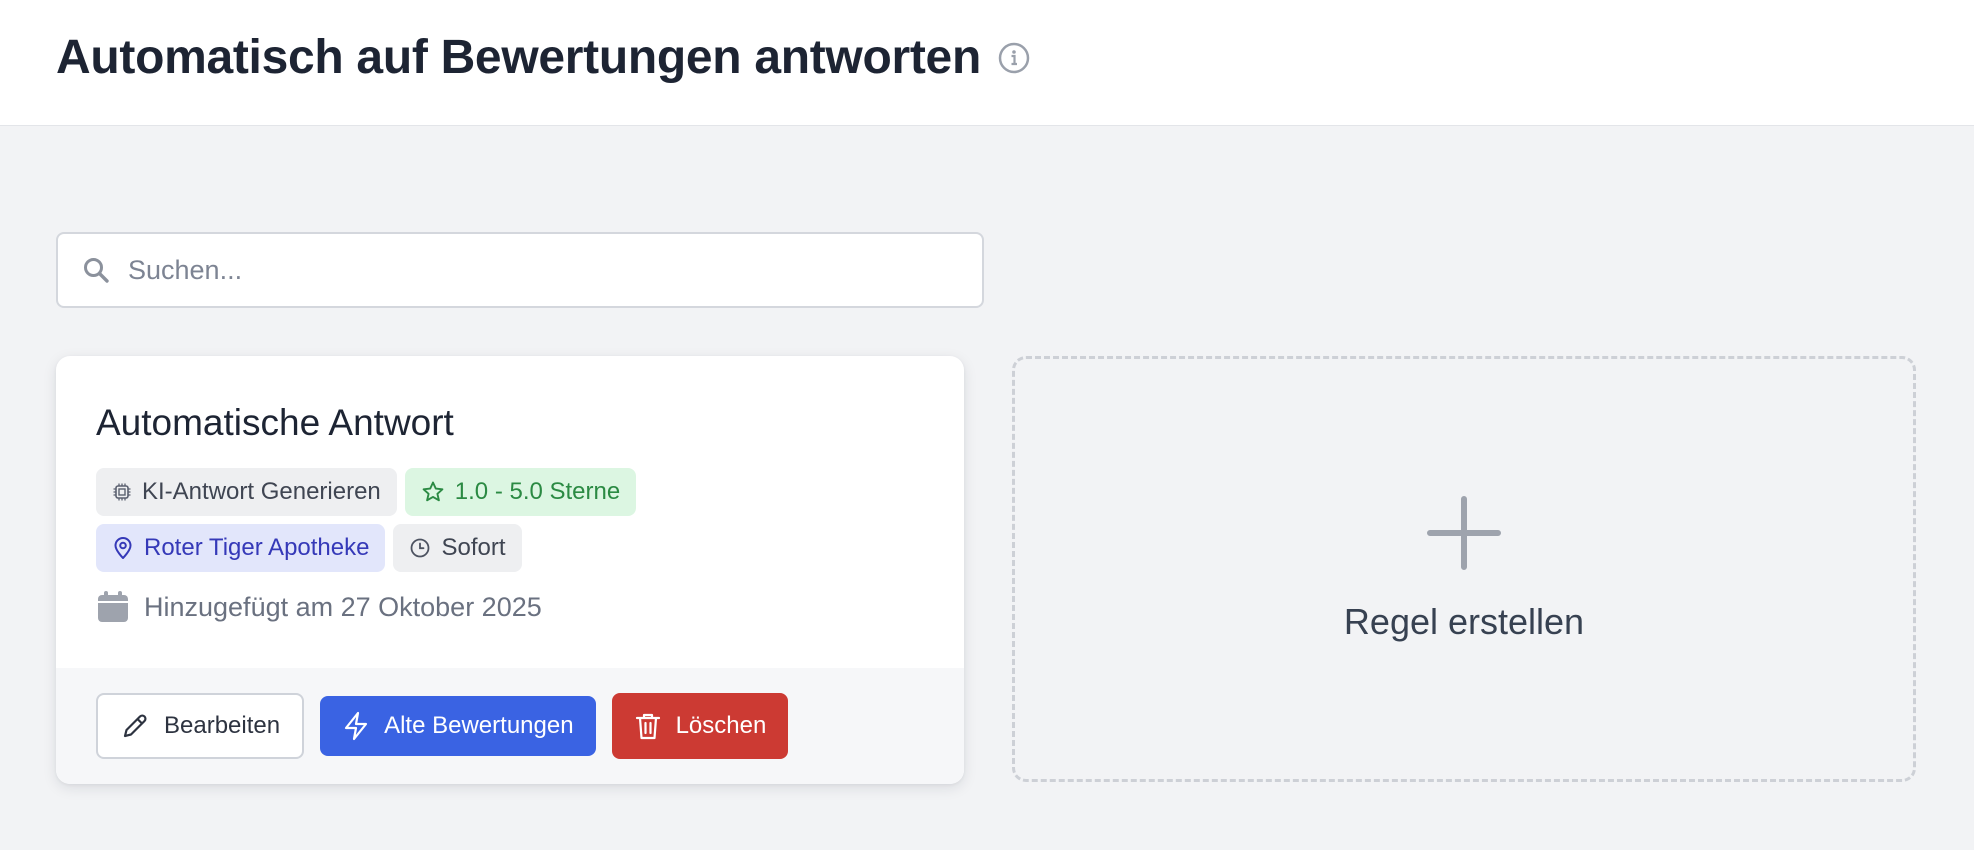 This screenshot has height=850, width=1974. What do you see at coordinates (473, 547) in the screenshot?
I see `tag-timing-label: Sofort` at bounding box center [473, 547].